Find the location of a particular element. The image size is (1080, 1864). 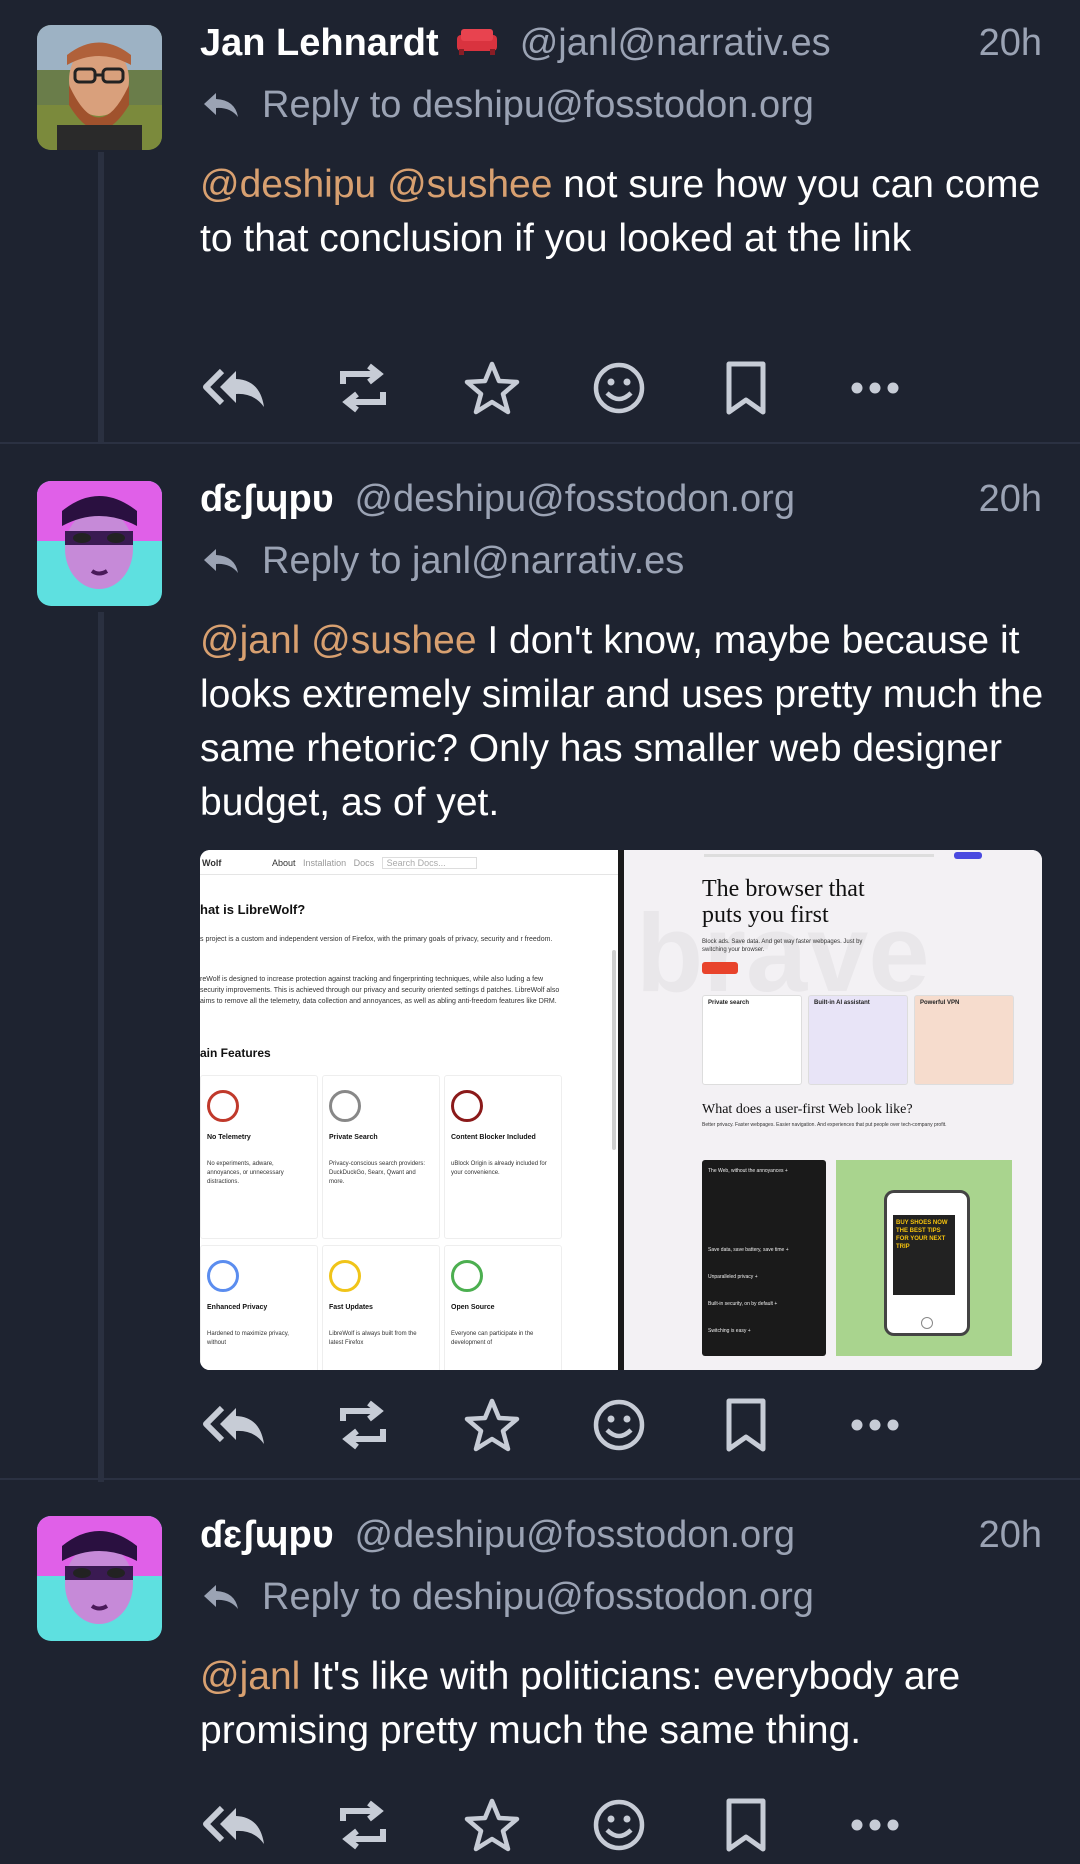

emoji-react-icon is located at coordinates (619, 1827).